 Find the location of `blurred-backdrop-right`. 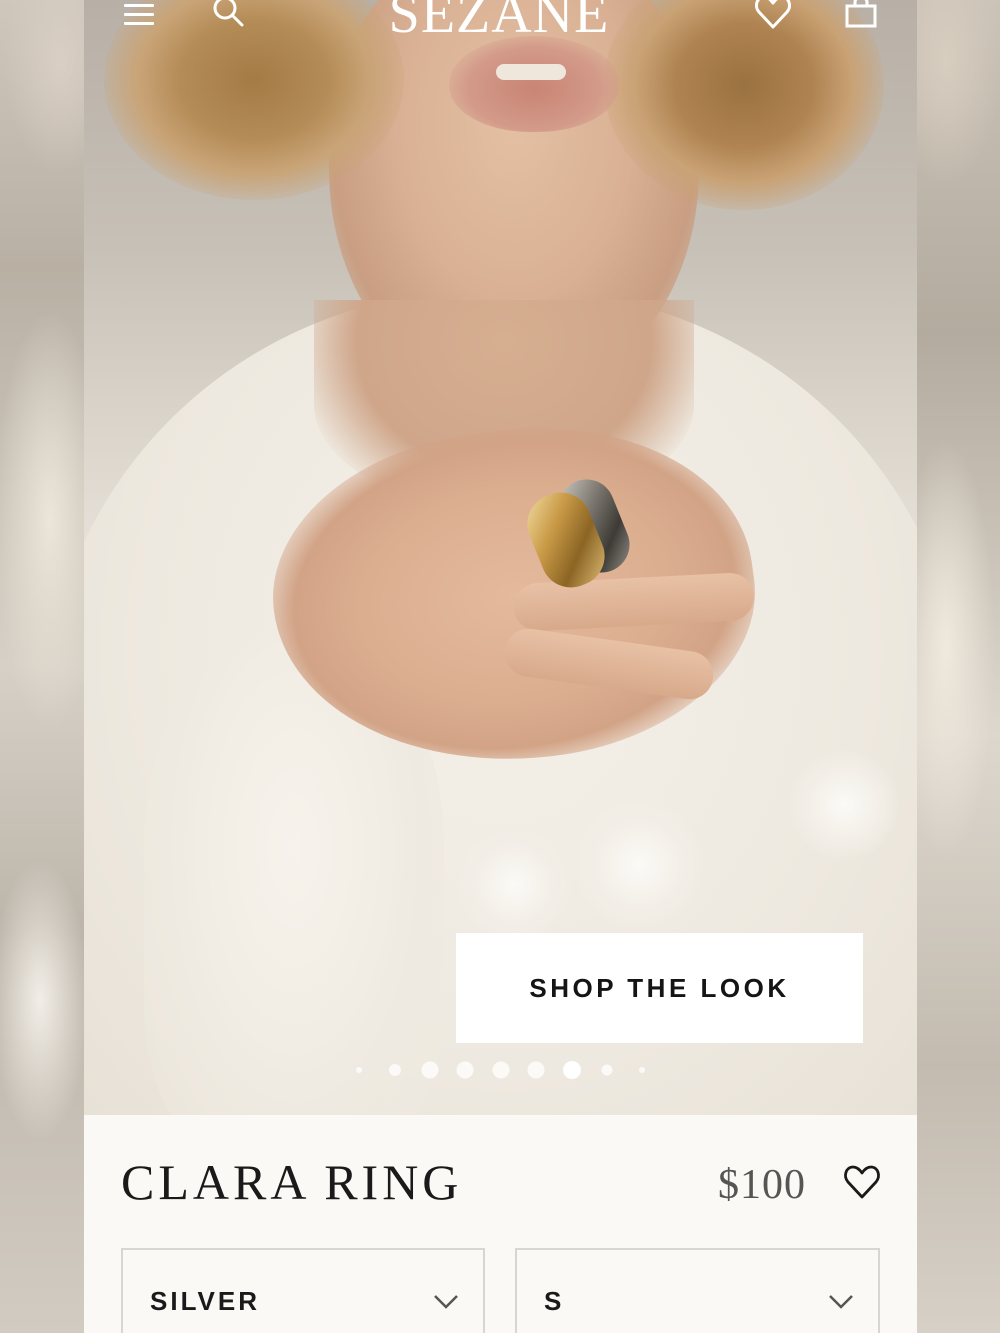

blurred-backdrop-right is located at coordinates (958, 666).